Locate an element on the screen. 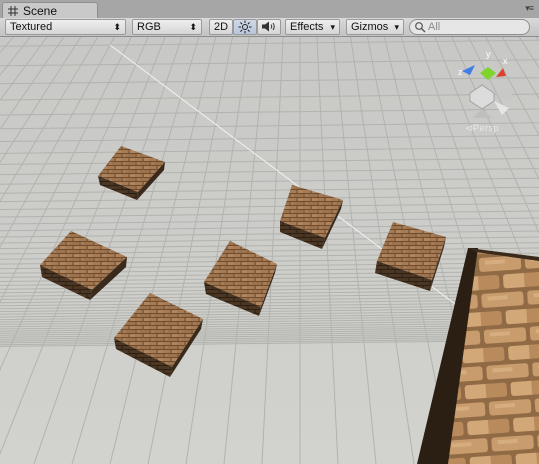  render-mode-dropdown: RGB ⬍ is located at coordinates (167, 27).